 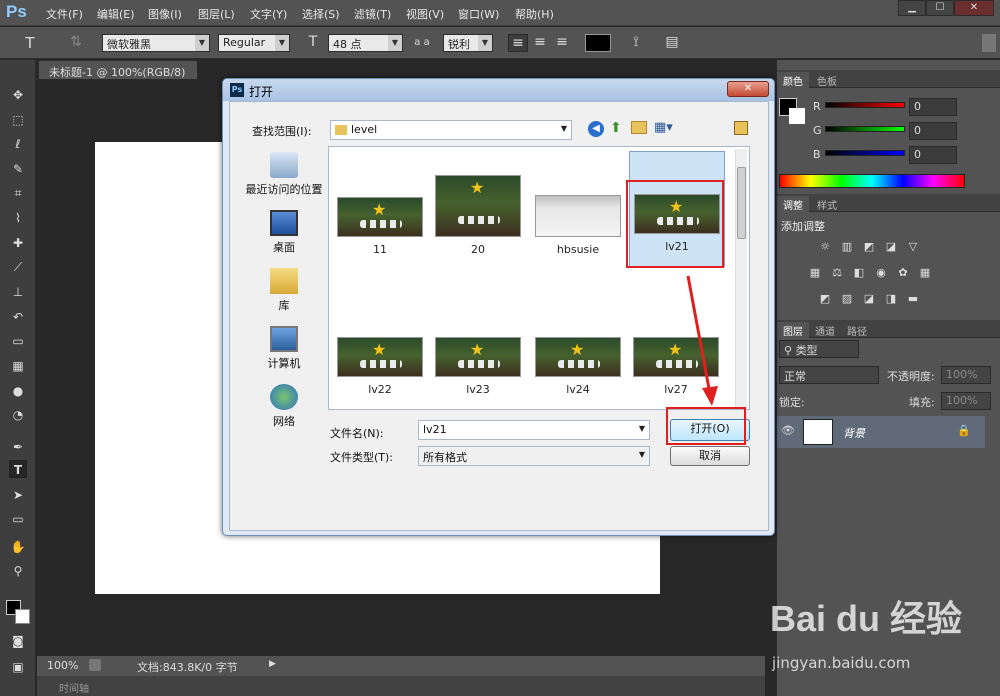 What do you see at coordinates (18, 267) in the screenshot?
I see `brush-tool-icon: ⟋` at bounding box center [18, 267].